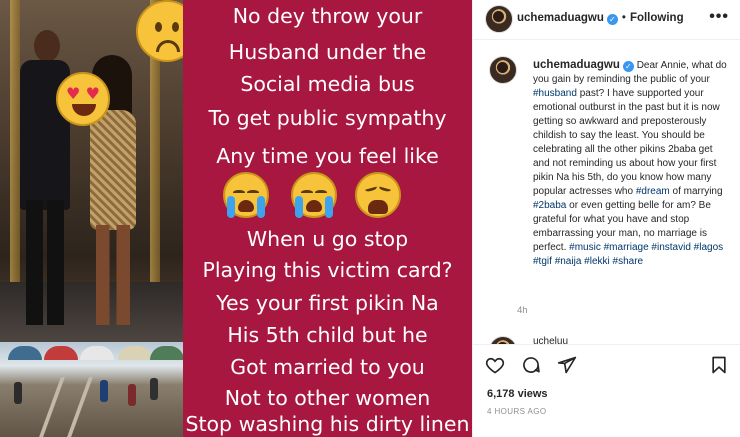  I want to click on post-time: 4 HOURS AGO, so click(517, 411).